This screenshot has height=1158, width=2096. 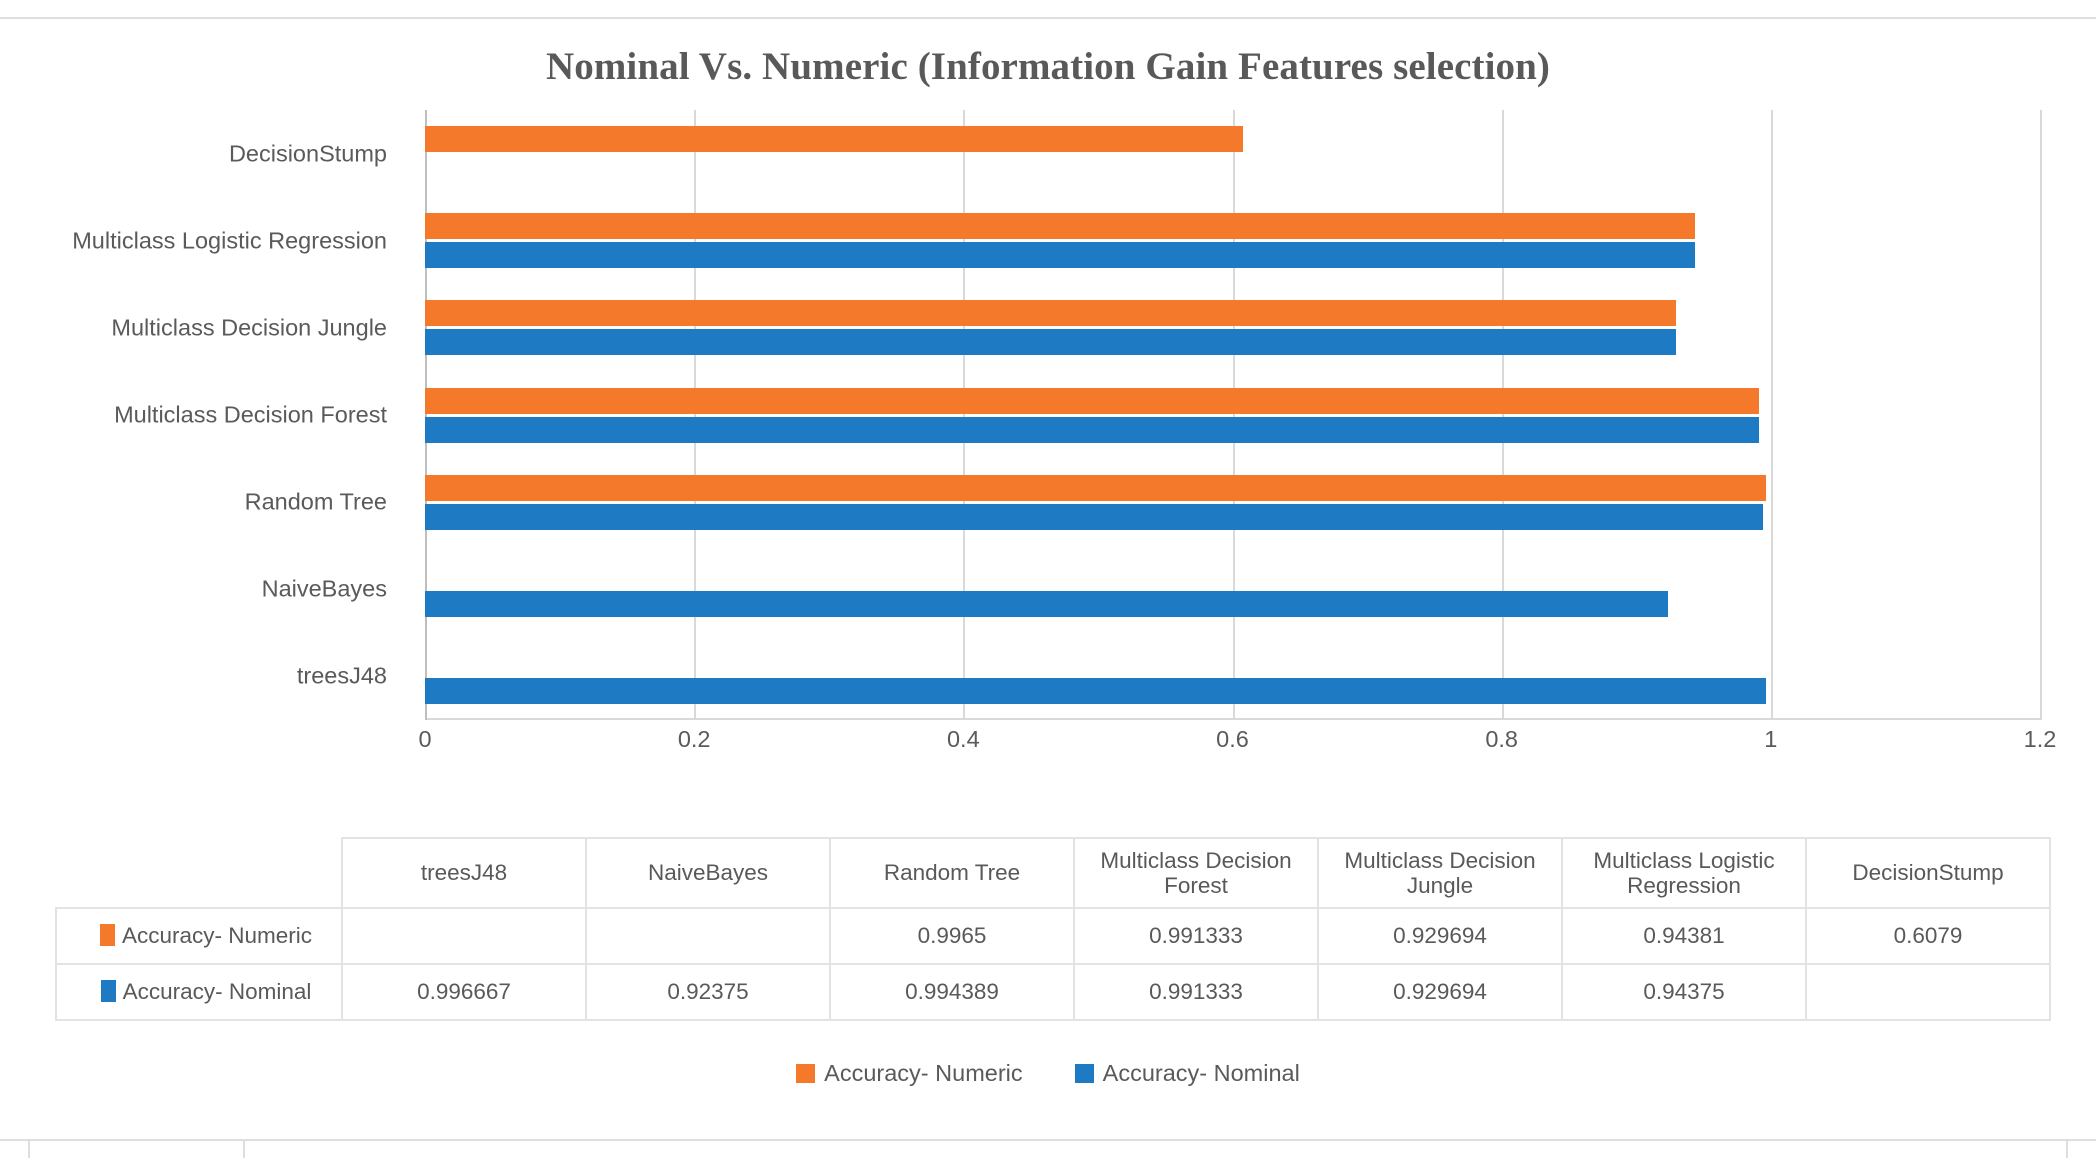 What do you see at coordinates (1928, 873) in the screenshot?
I see `table-column-header-6: DecisionStump` at bounding box center [1928, 873].